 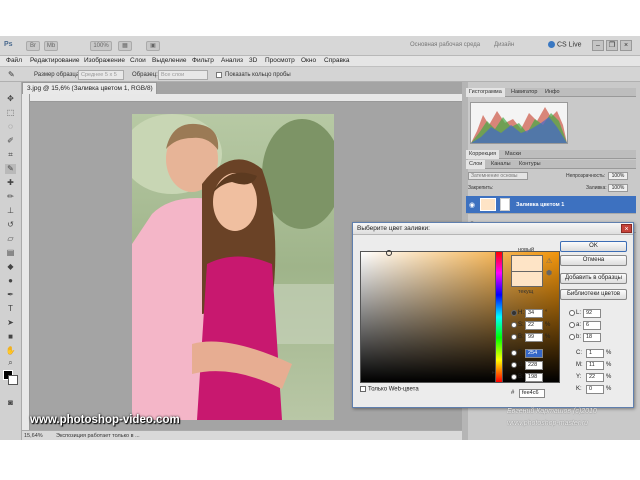 I want to click on shape-tool-icon: ■, so click(x=10, y=337).